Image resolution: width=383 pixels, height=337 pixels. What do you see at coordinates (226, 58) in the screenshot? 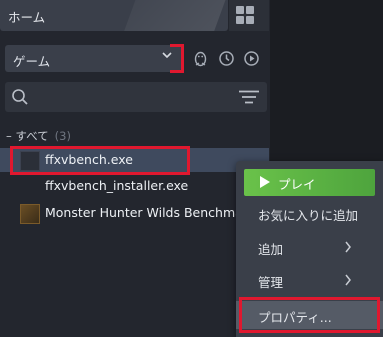
I see `clock-icon` at bounding box center [226, 58].